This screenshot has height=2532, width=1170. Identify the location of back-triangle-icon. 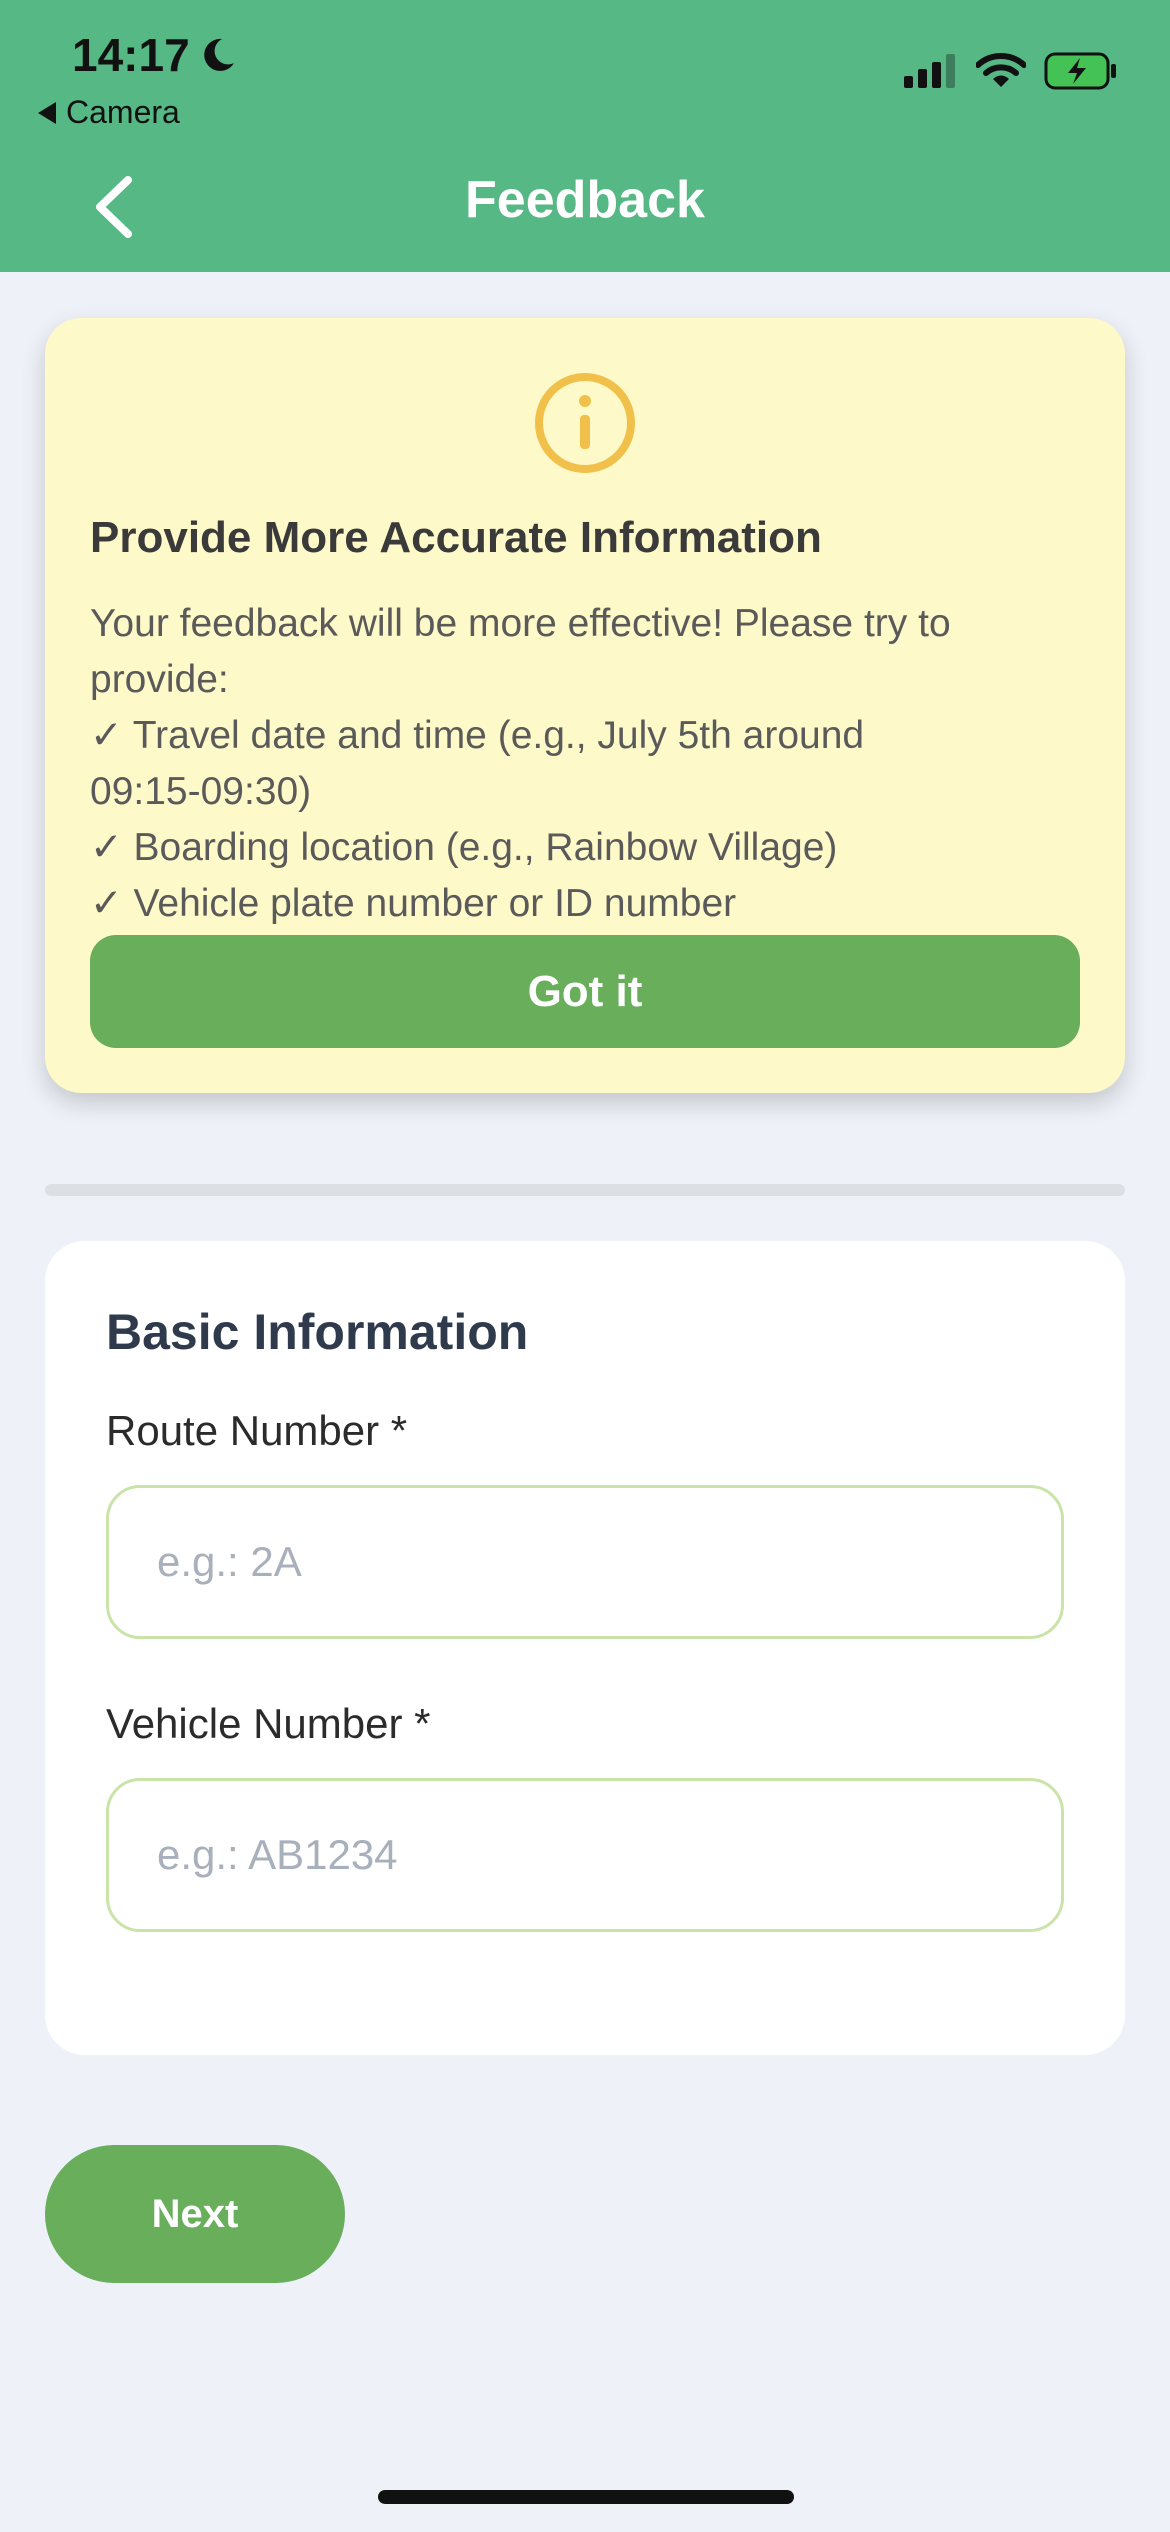
(47, 112).